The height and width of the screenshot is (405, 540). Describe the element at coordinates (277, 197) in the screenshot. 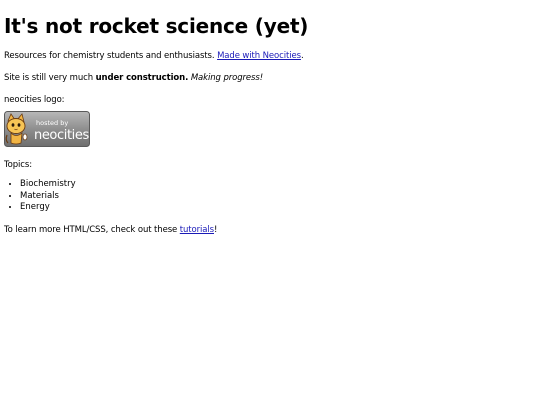

I see `list-item: Materials` at that location.